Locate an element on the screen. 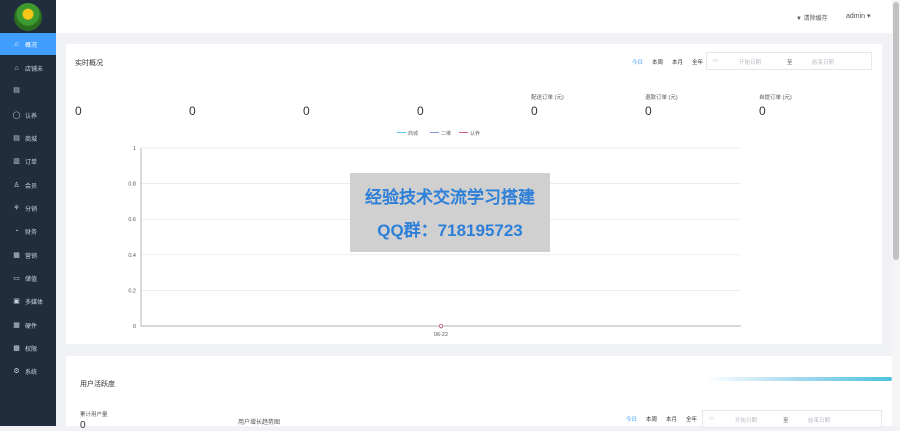 Image resolution: width=900 pixels, height=431 pixels. activity-title: 用户活跃度 is located at coordinates (97, 384).